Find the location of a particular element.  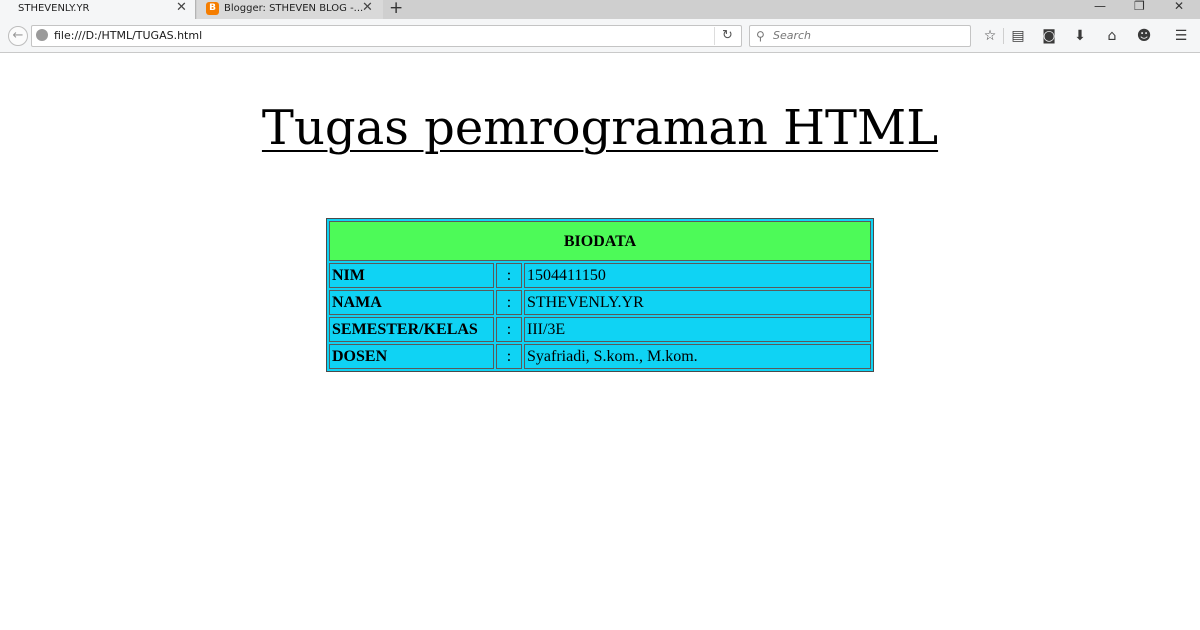

table-row: DOSEN : Syafriadi, S.kom., M.kom. is located at coordinates (600, 356).